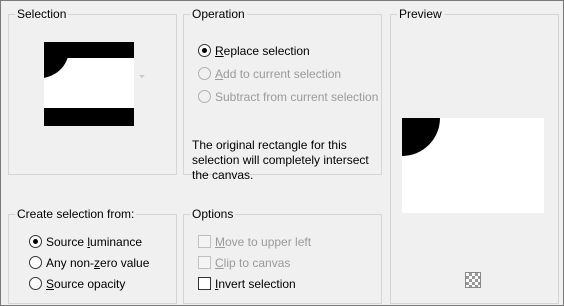 The width and height of the screenshot is (564, 306). Describe the element at coordinates (420, 14) in the screenshot. I see `preview-group-title: Preview` at that location.